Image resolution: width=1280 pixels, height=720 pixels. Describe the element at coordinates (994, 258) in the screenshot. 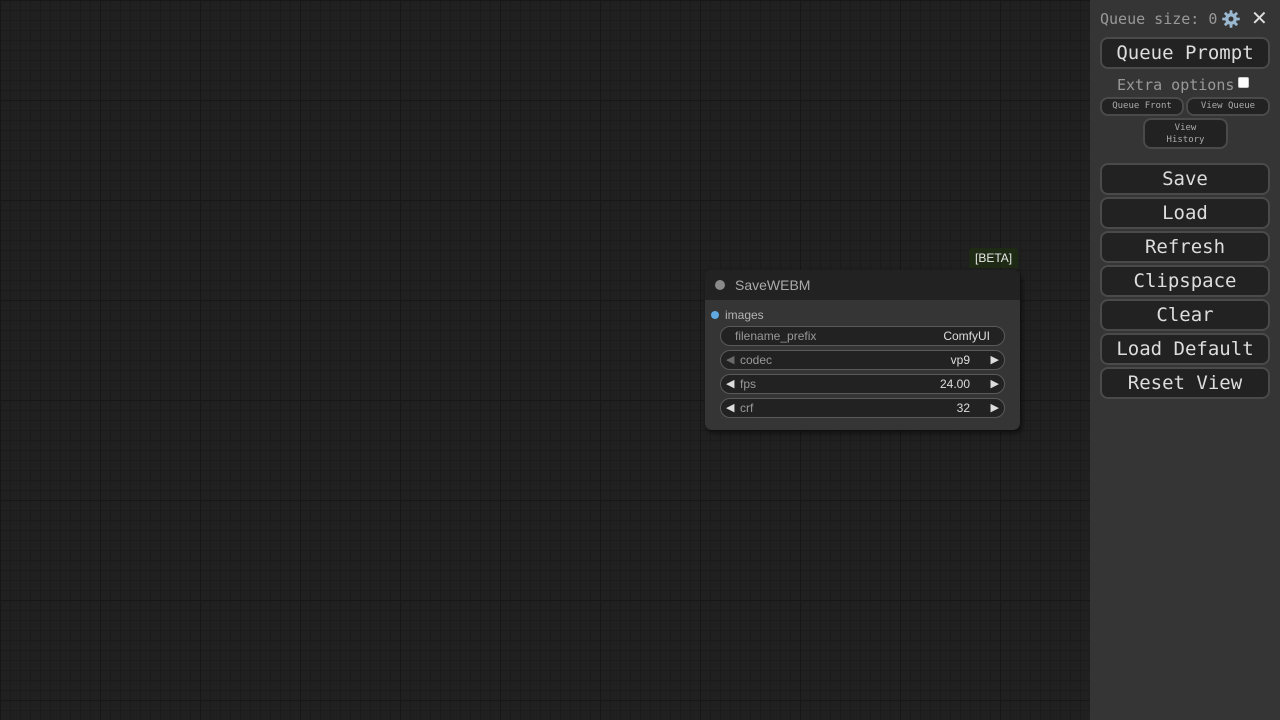

I see `beta-badge: [BETA]` at that location.